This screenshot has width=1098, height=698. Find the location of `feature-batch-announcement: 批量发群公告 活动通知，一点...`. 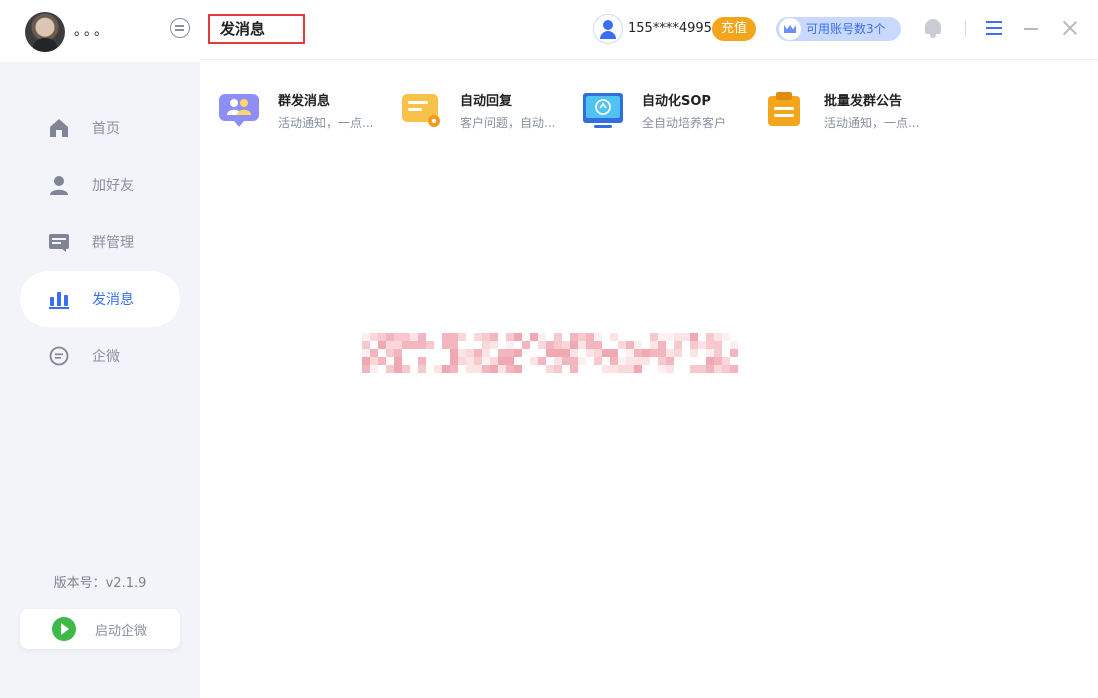

feature-batch-announcement: 批量发群公告 活动通知，一点... is located at coordinates (855, 110).